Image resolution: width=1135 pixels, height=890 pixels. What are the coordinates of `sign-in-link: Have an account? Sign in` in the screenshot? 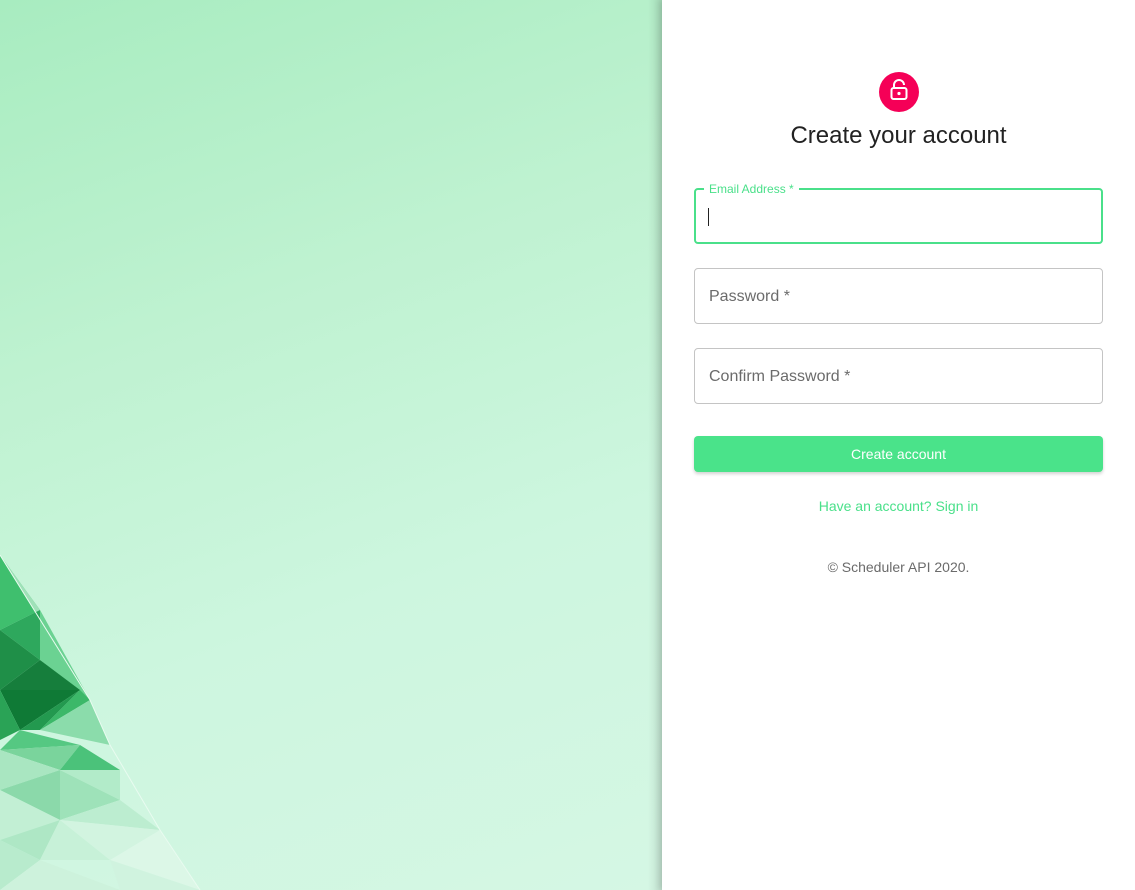 It's located at (898, 506).